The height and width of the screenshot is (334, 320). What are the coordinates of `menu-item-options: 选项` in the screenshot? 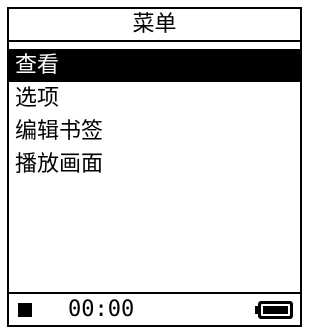 It's located at (154, 98).